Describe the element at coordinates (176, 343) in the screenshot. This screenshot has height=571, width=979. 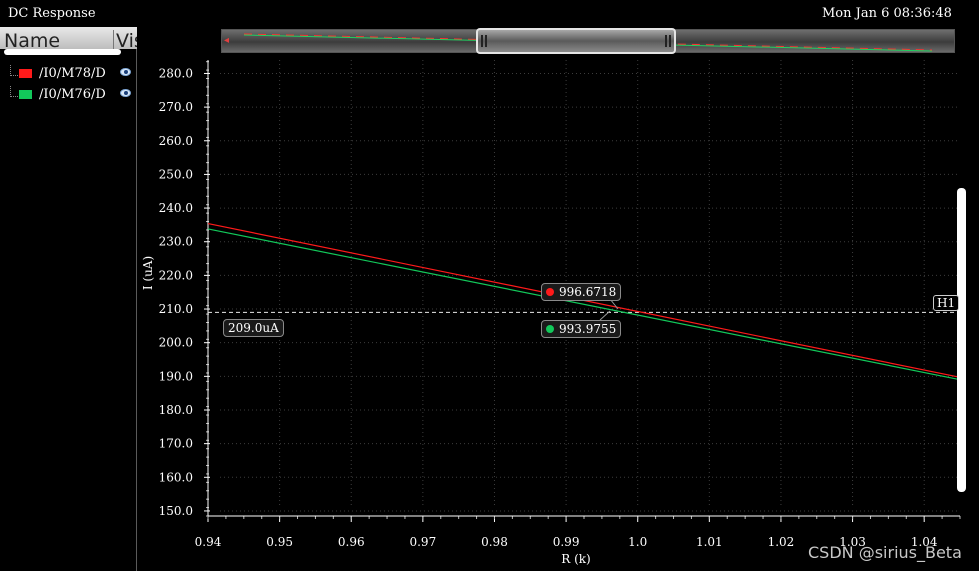
I see `y-tick-label: 200.0` at that location.